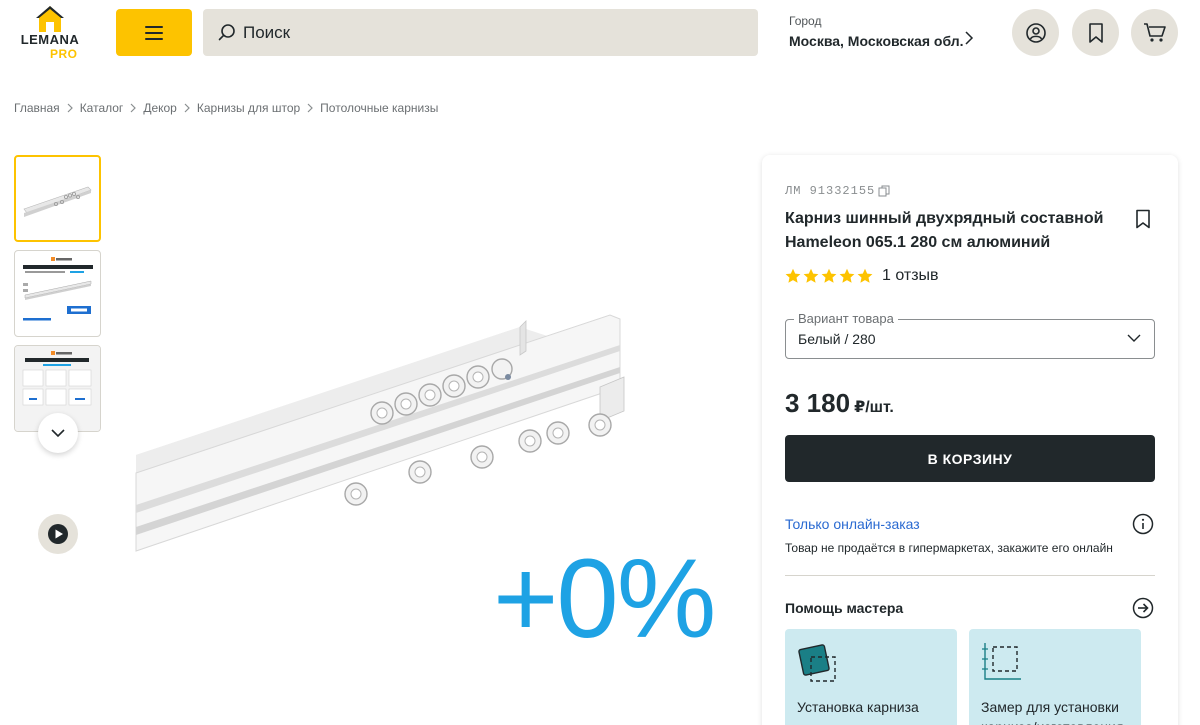 The height and width of the screenshot is (725, 1200). What do you see at coordinates (248, 108) in the screenshot?
I see `breadcrumb-curtain-rods: Карнизы для штор` at bounding box center [248, 108].